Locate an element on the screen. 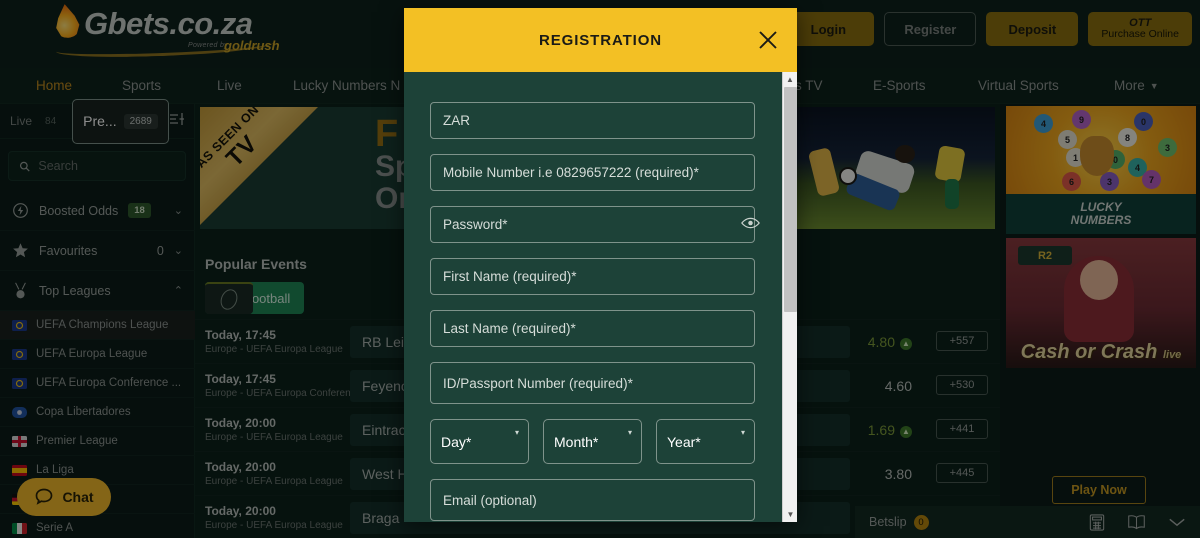 The width and height of the screenshot is (1200, 538). scroll-up-arrow-icon: ▲ is located at coordinates (790, 79).